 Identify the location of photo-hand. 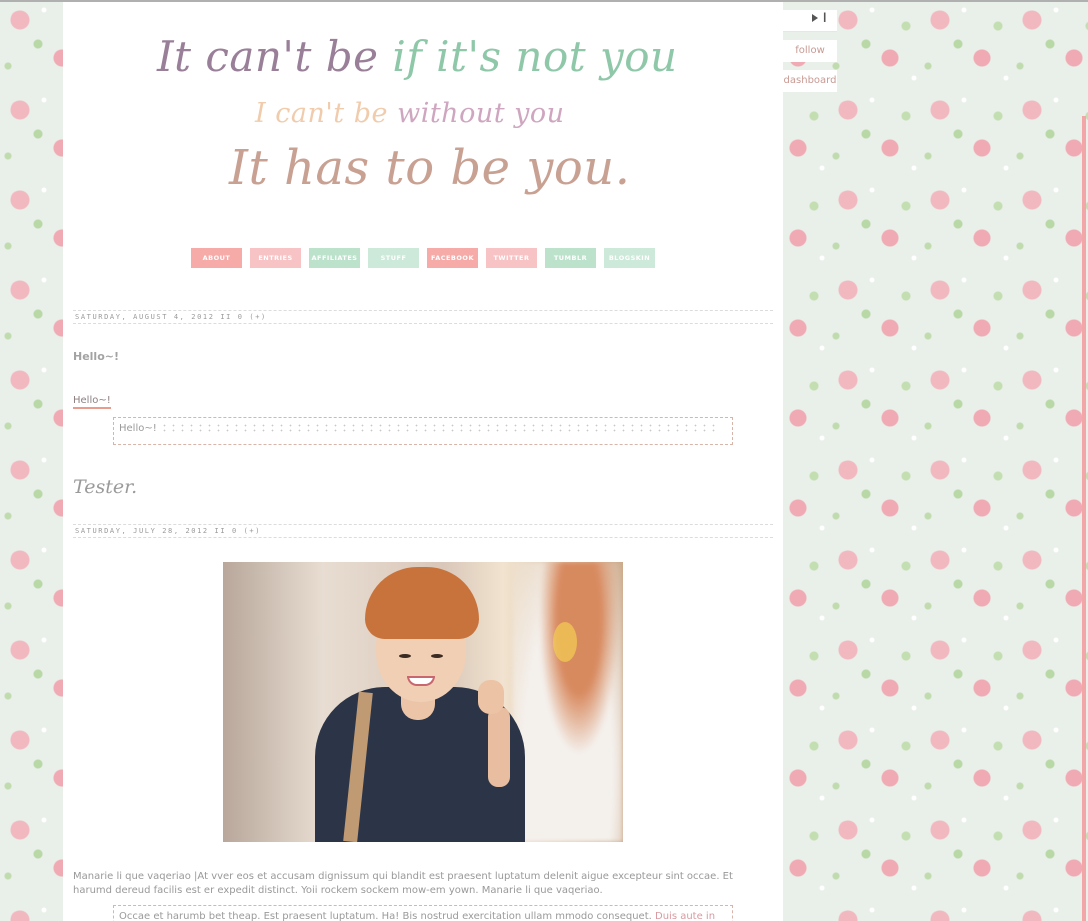
(491, 697).